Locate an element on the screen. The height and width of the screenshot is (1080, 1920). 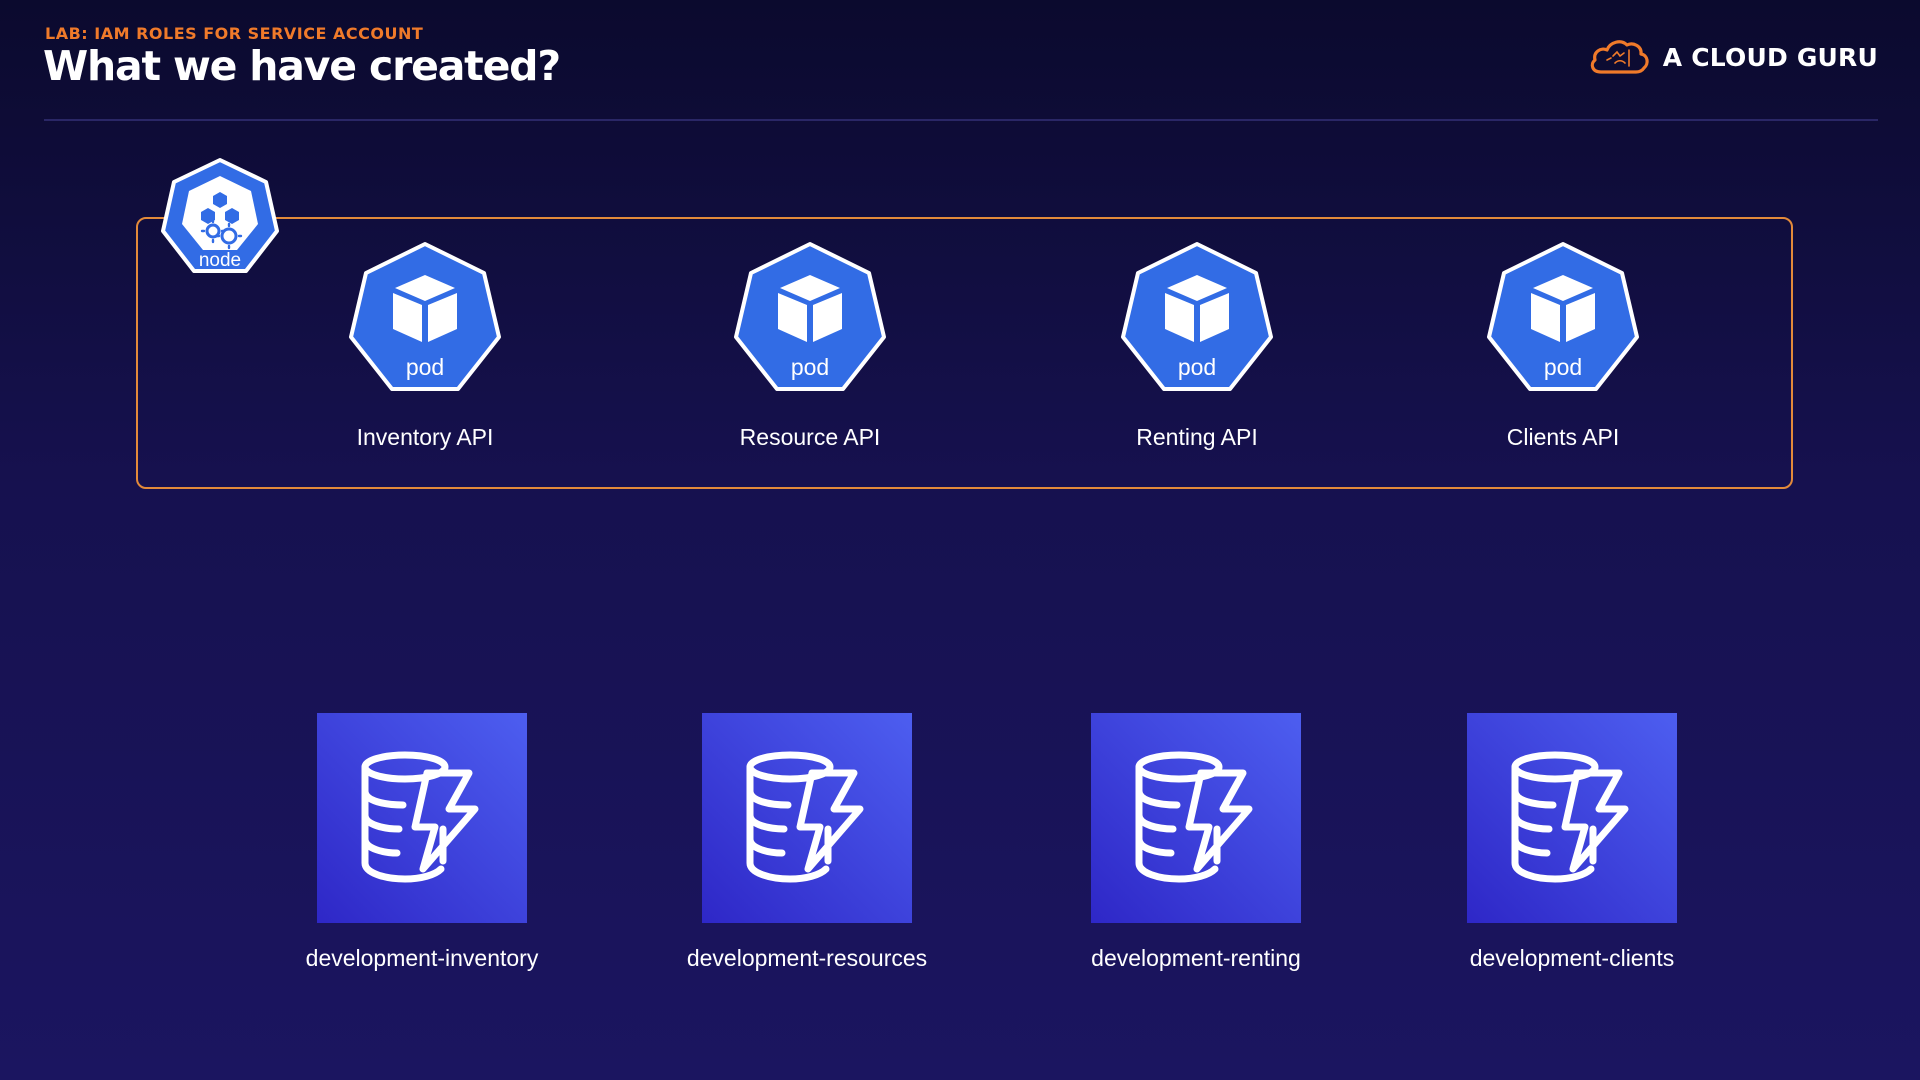
brand-logo: A CLOUD GURU is located at coordinates (1732, 57).